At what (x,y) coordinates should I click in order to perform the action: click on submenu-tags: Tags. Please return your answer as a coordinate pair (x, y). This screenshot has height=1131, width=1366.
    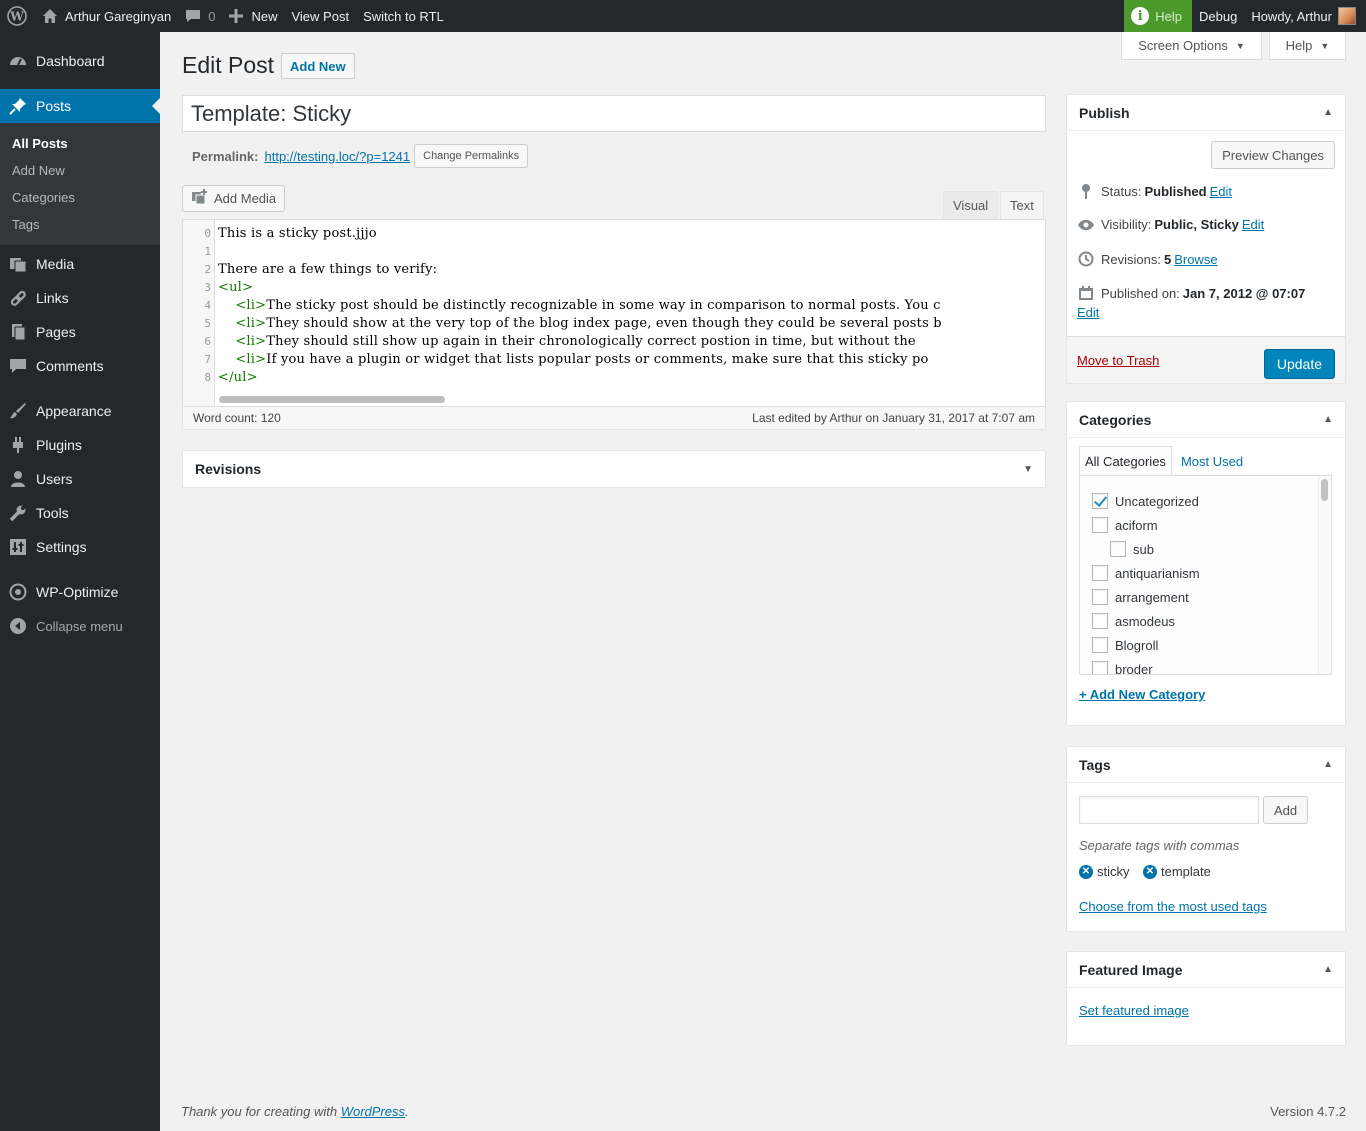
    Looking at the image, I should click on (80, 224).